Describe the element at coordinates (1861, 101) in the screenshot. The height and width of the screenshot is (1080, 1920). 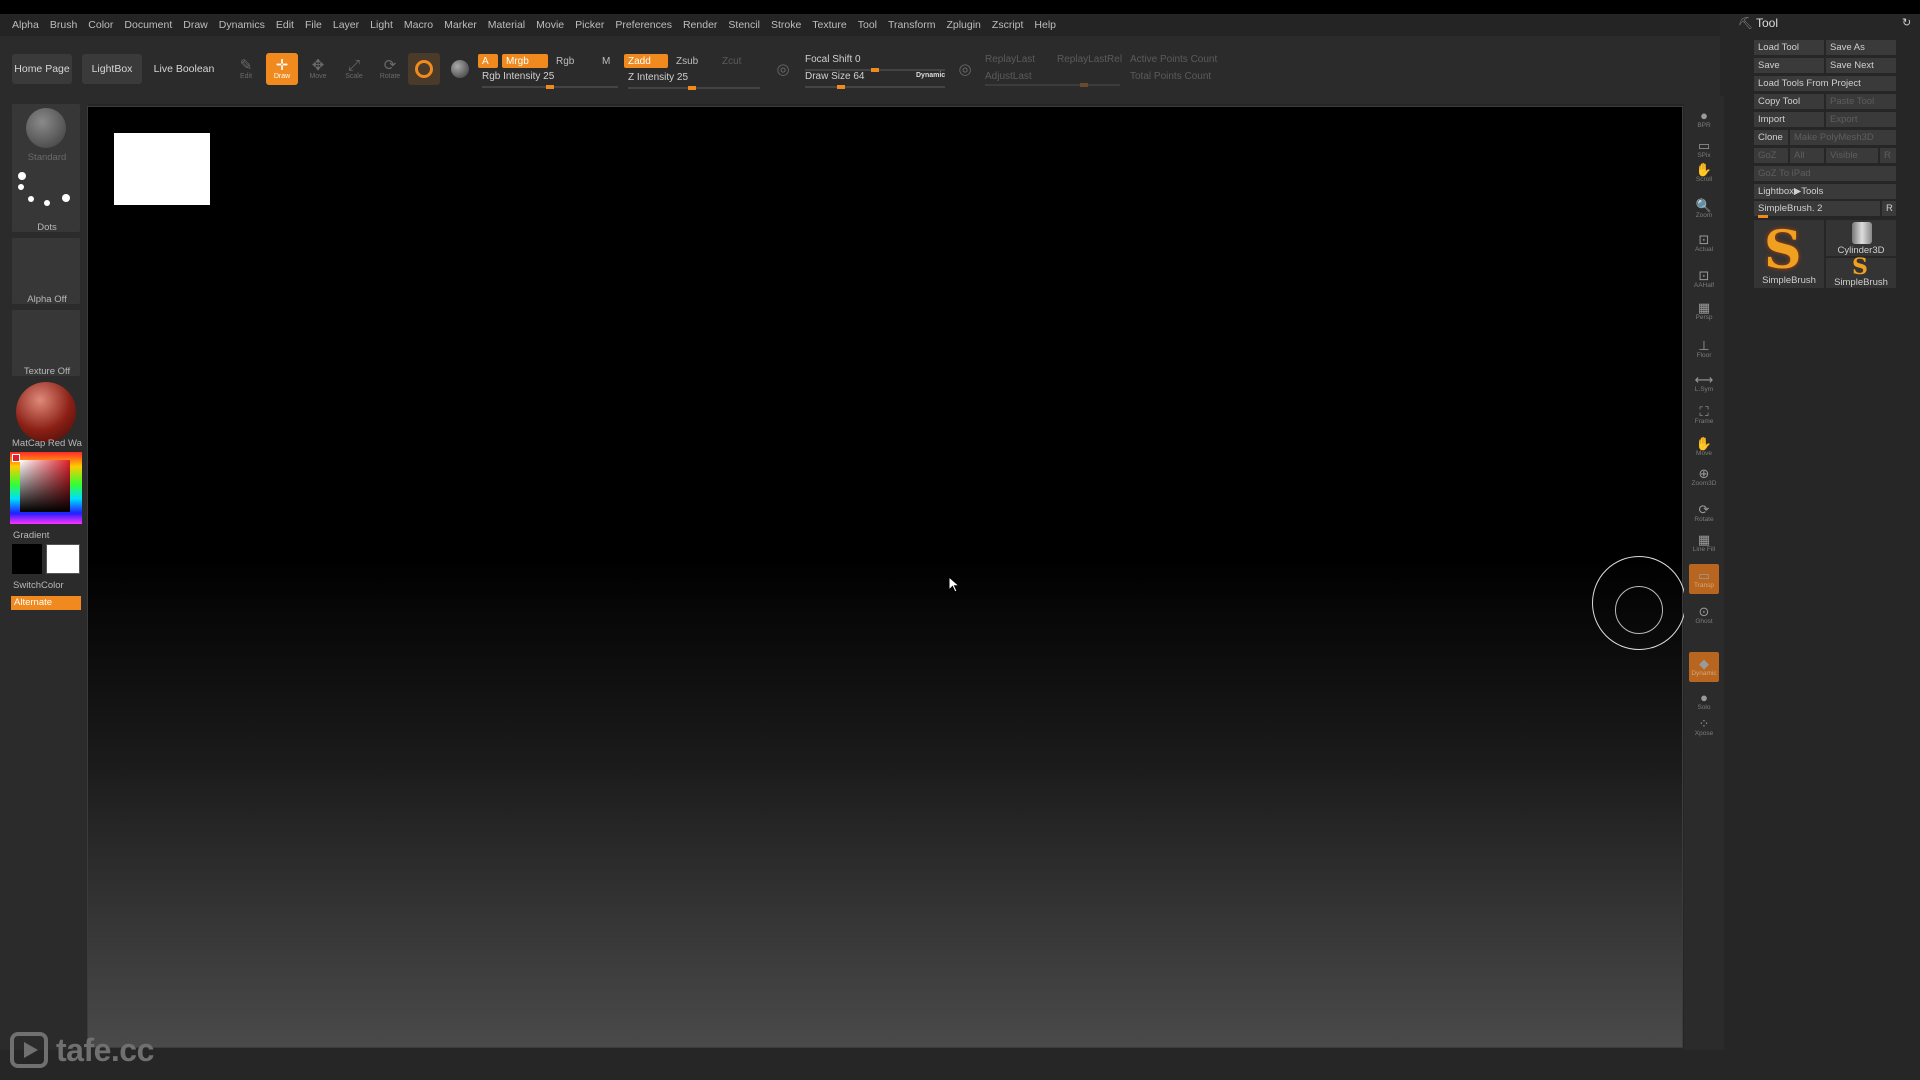
I see `paste-tool-button: Paste Tool` at that location.